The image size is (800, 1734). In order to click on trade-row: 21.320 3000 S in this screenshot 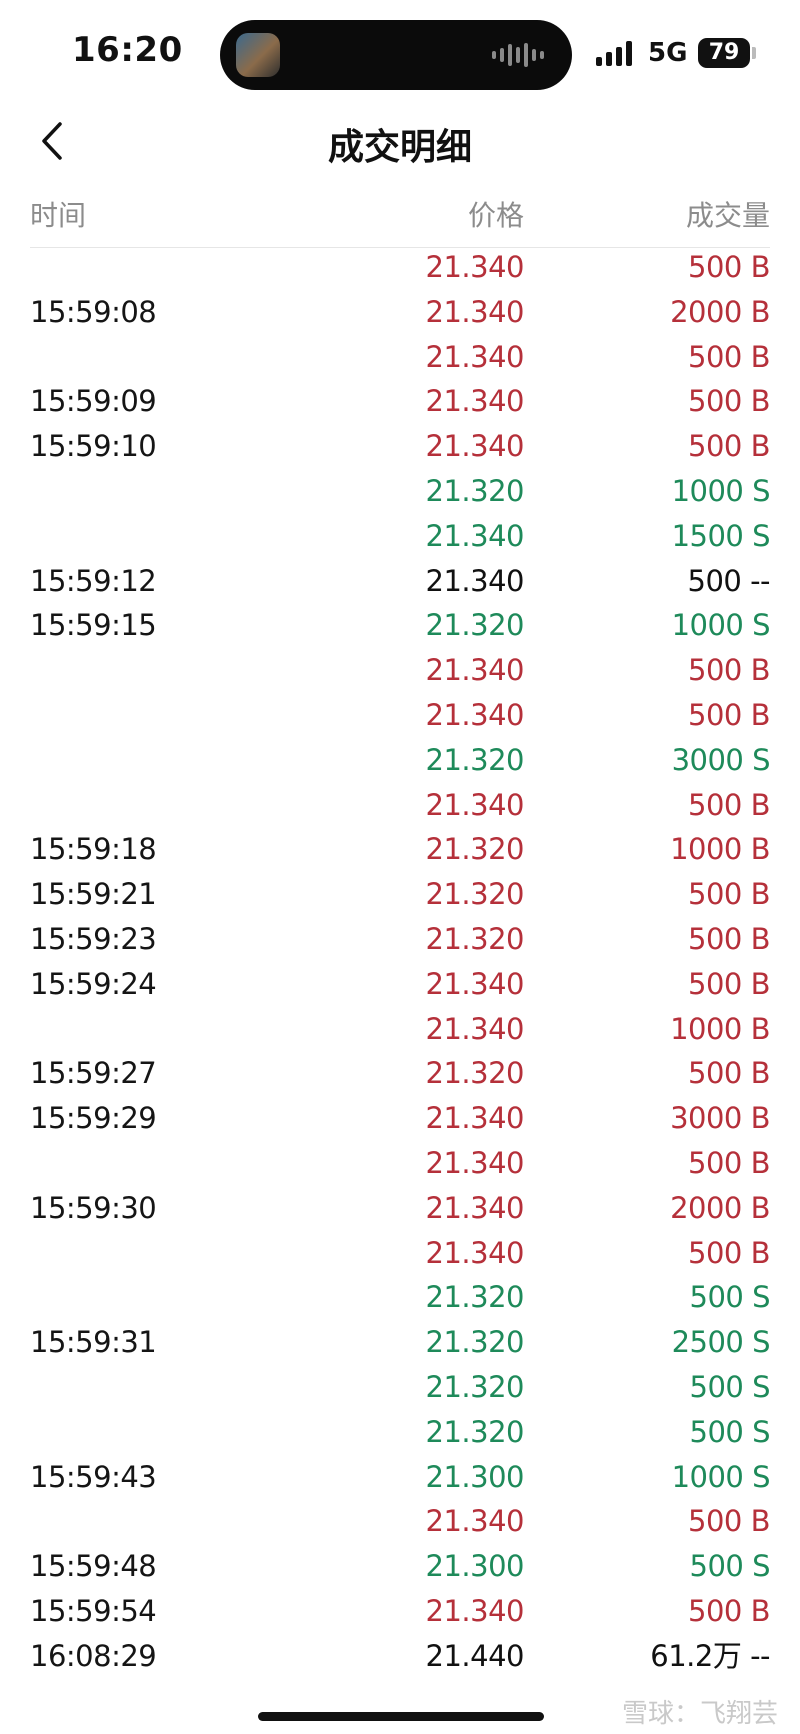, I will do `click(400, 760)`.